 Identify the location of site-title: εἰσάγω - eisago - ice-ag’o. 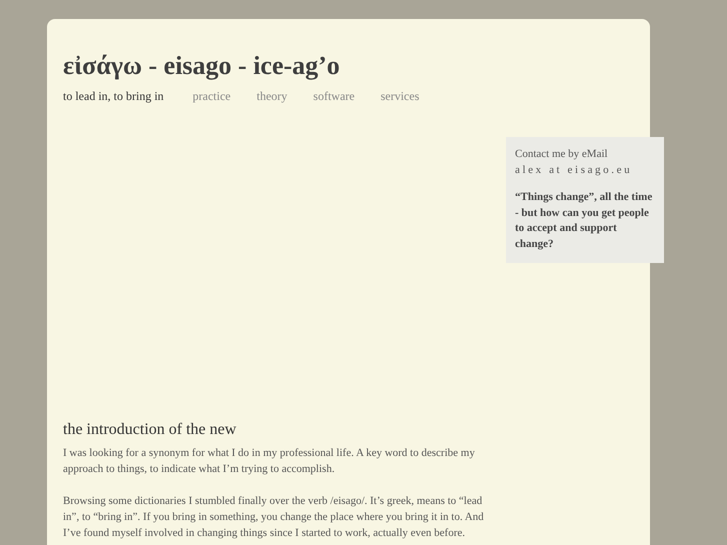
(202, 66).